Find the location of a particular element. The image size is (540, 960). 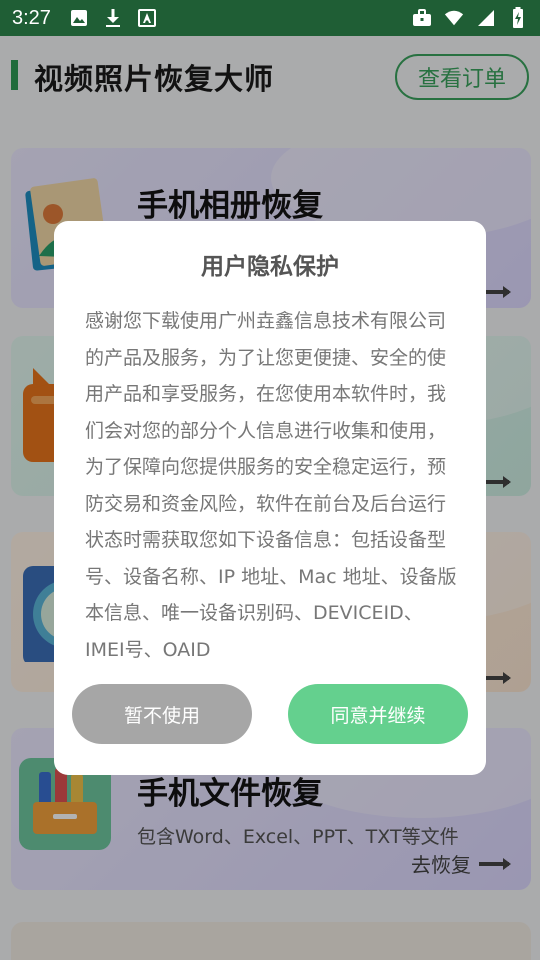

decline-button: 暂不使用 is located at coordinates (162, 714).